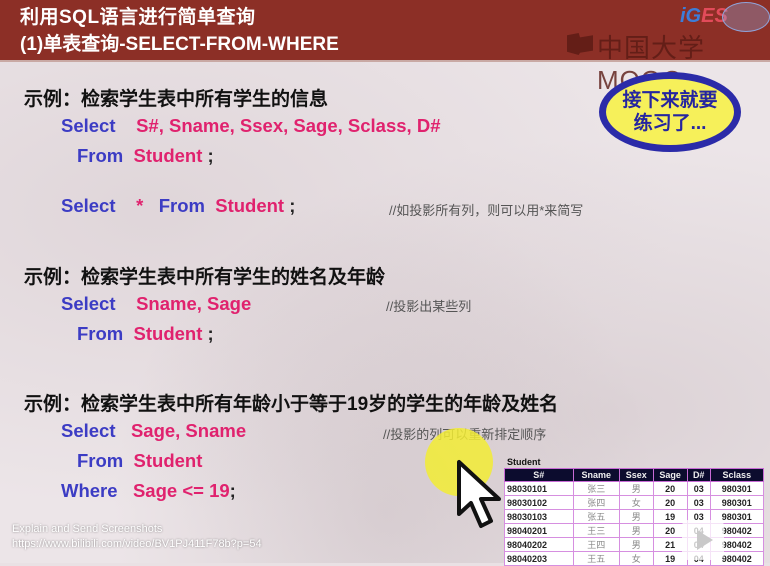  What do you see at coordinates (291, 404) in the screenshot?
I see `example-3-heading: 示例：检索学生表中所有年龄小于等于19岁的学生的年龄及姓名` at bounding box center [291, 404].